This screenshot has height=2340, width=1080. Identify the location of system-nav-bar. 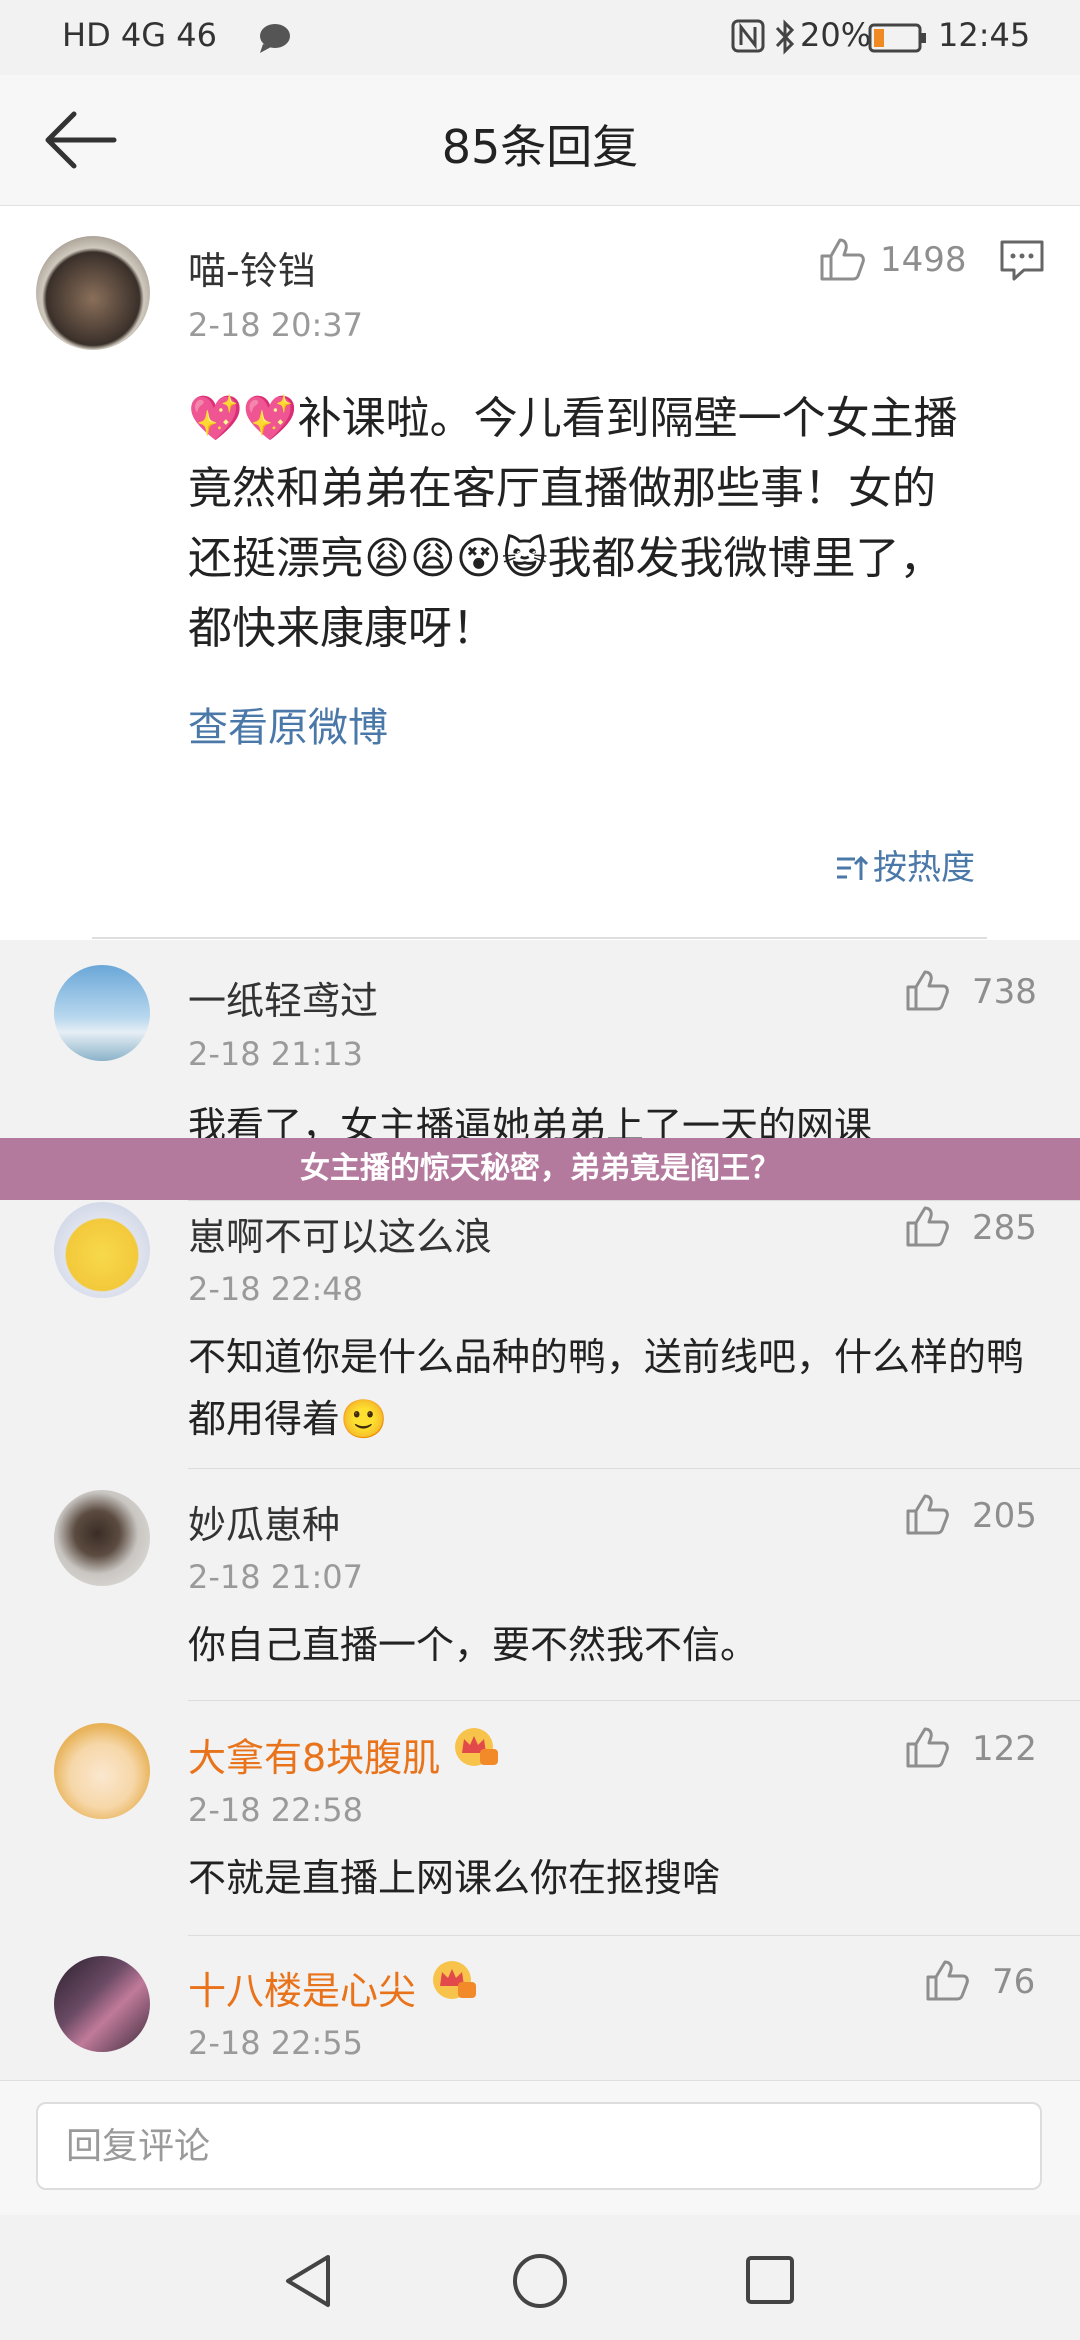
(540, 2277).